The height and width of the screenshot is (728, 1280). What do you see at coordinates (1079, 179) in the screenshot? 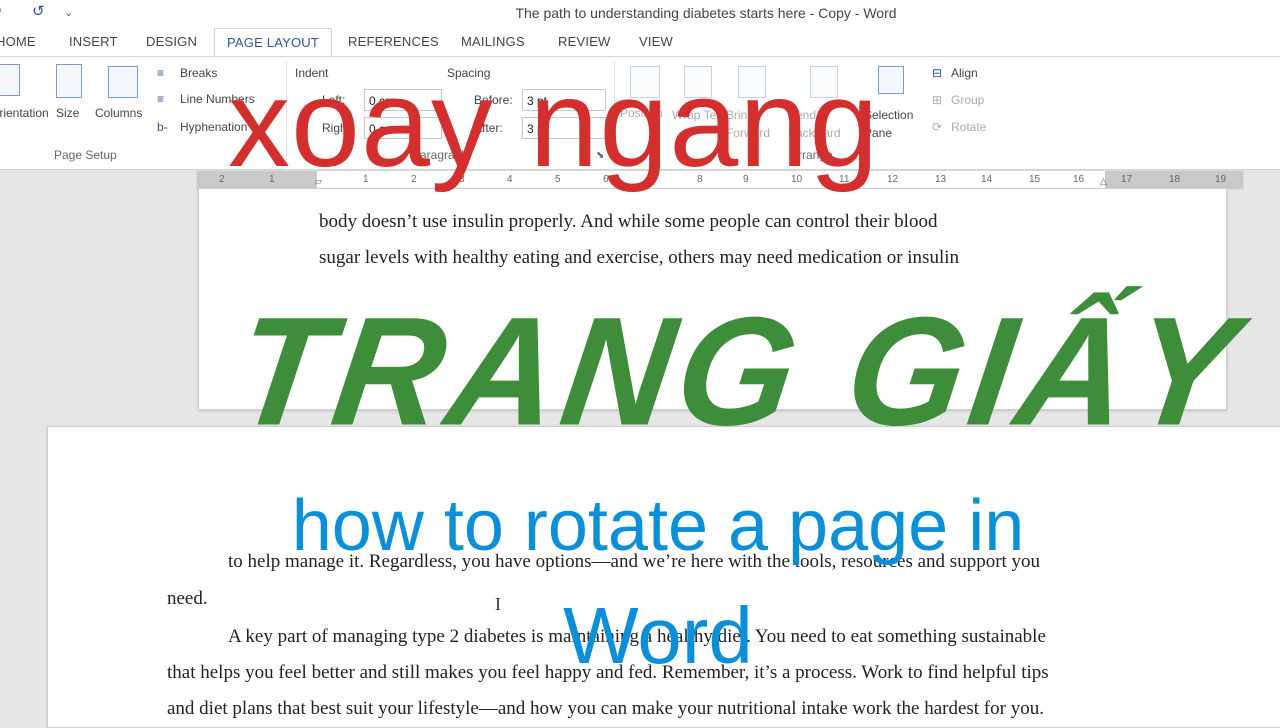
I see `ruler-tick: 16` at bounding box center [1079, 179].